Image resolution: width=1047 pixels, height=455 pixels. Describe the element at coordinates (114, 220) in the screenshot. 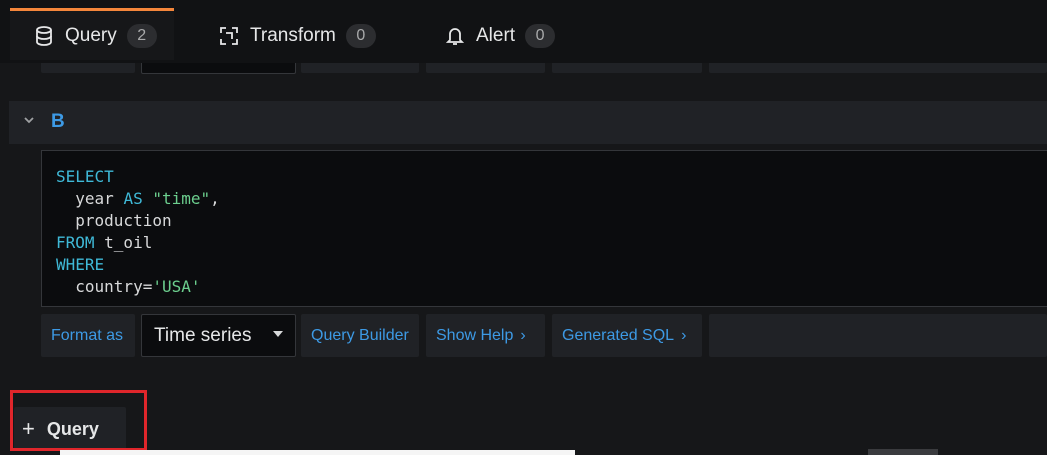

I see `sql-line-3: production` at that location.